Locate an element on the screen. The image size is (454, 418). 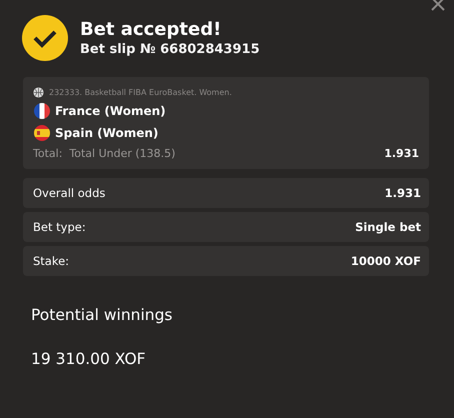
close-icon is located at coordinates (438, 6).